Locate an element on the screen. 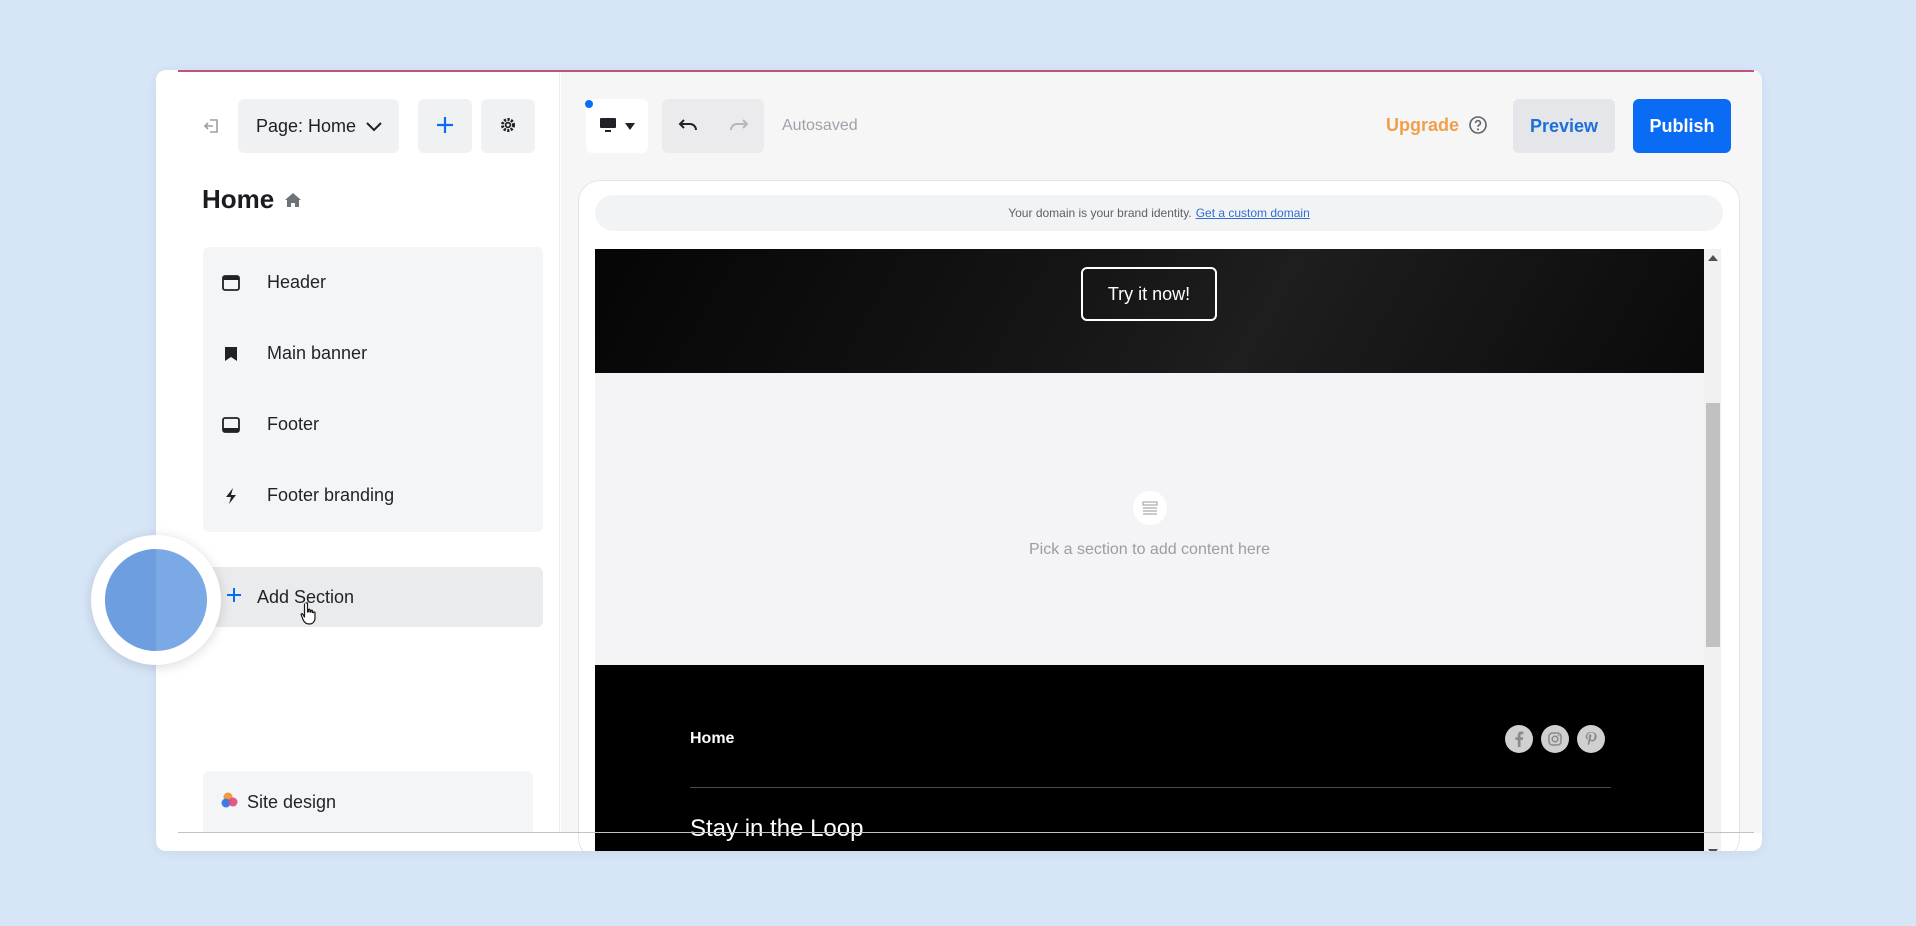 This screenshot has width=1916, height=926. history-controls is located at coordinates (713, 126).